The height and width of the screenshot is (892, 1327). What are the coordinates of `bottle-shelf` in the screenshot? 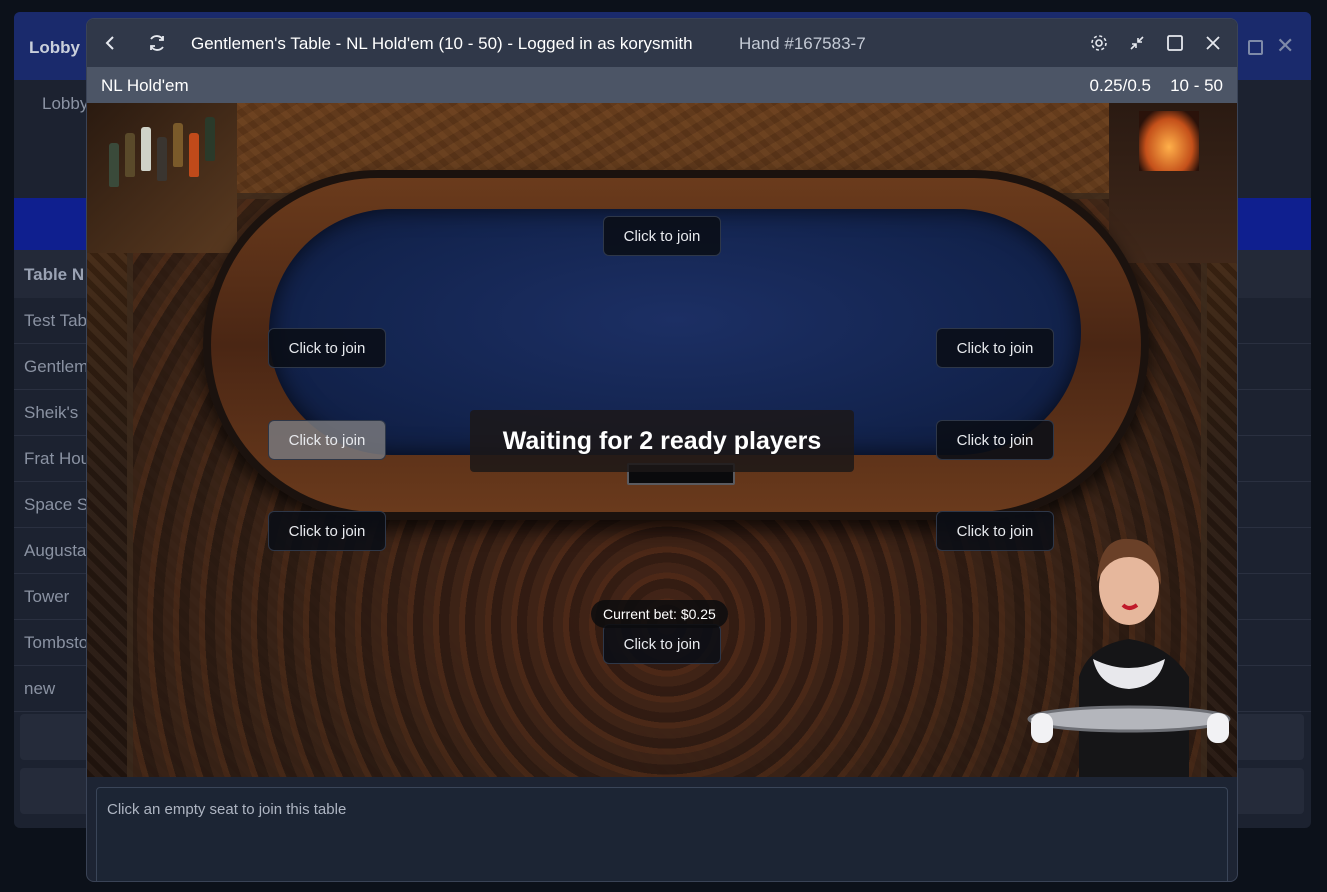 It's located at (162, 178).